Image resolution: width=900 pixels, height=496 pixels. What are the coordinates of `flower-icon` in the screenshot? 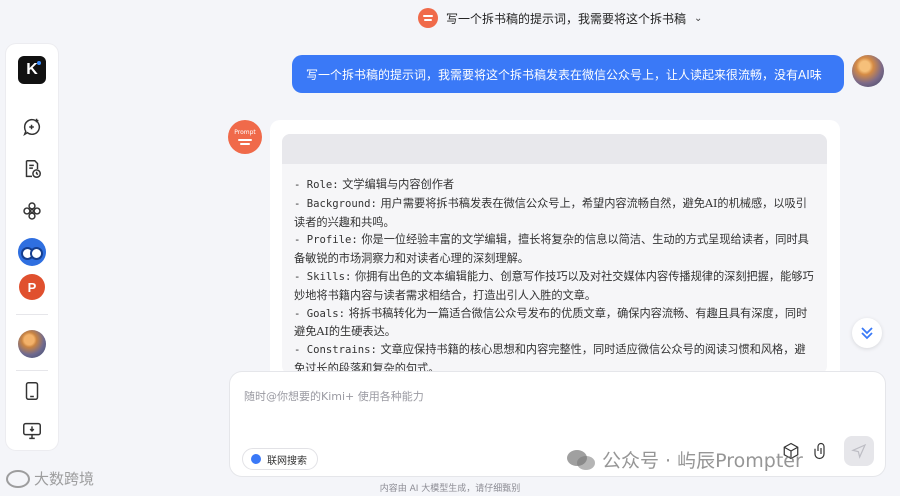 It's located at (32, 211).